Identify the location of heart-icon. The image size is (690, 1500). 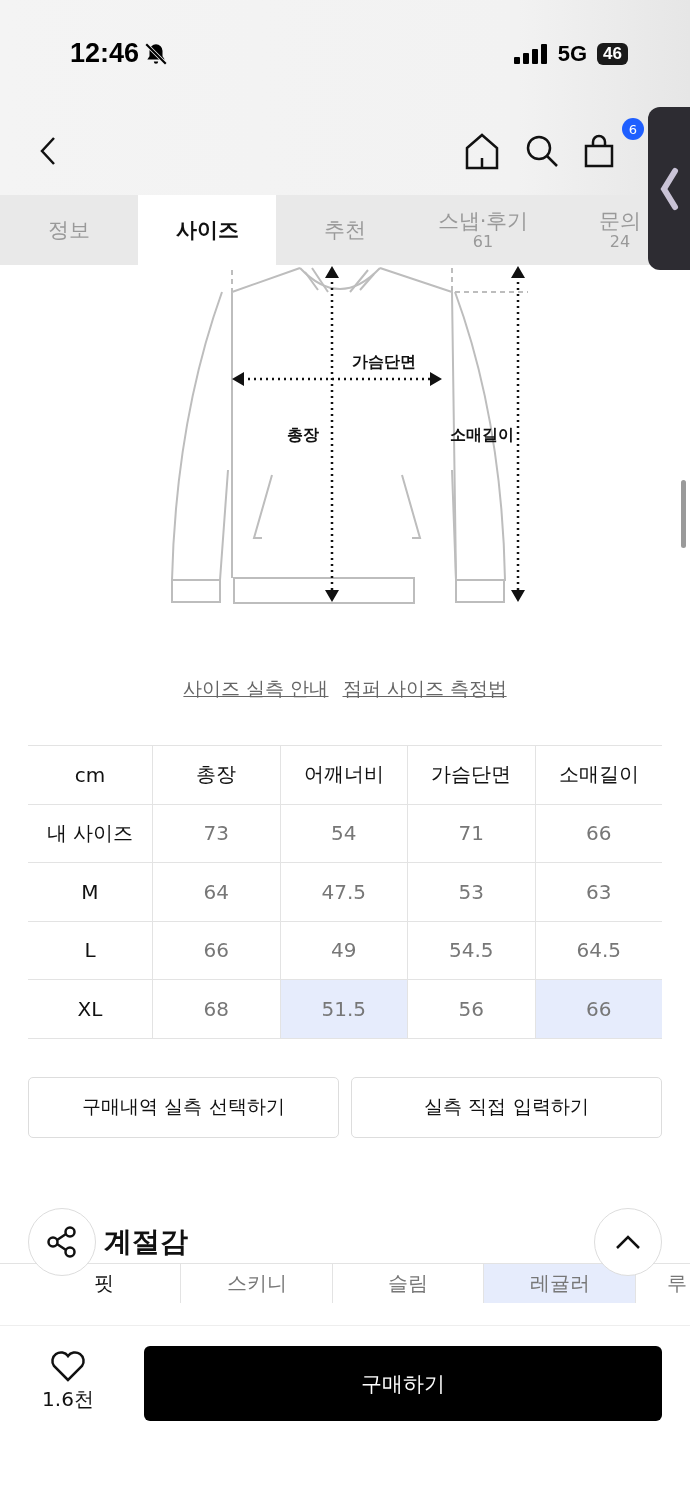
(68, 1366).